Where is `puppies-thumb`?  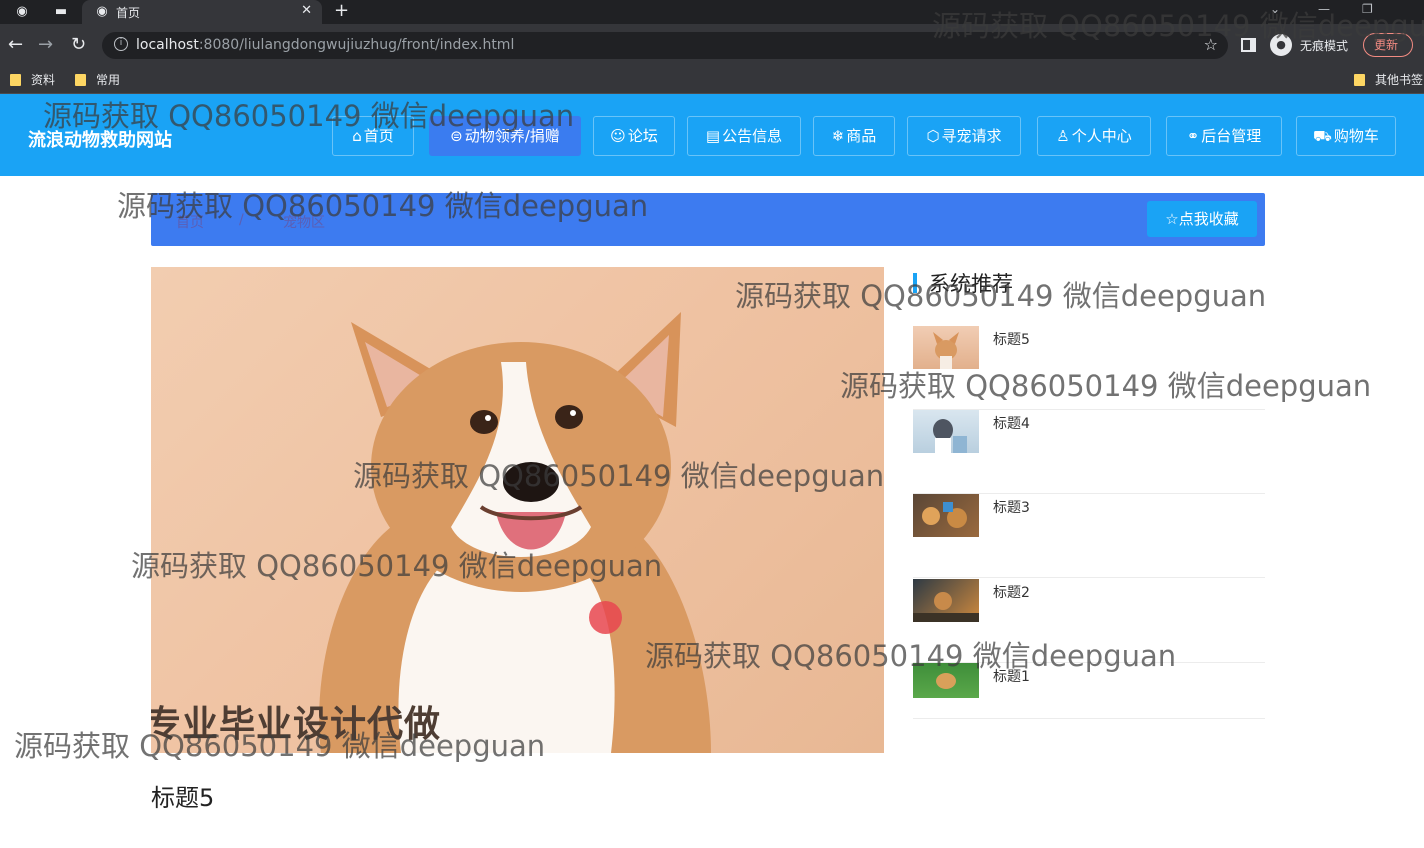 puppies-thumb is located at coordinates (944, 515).